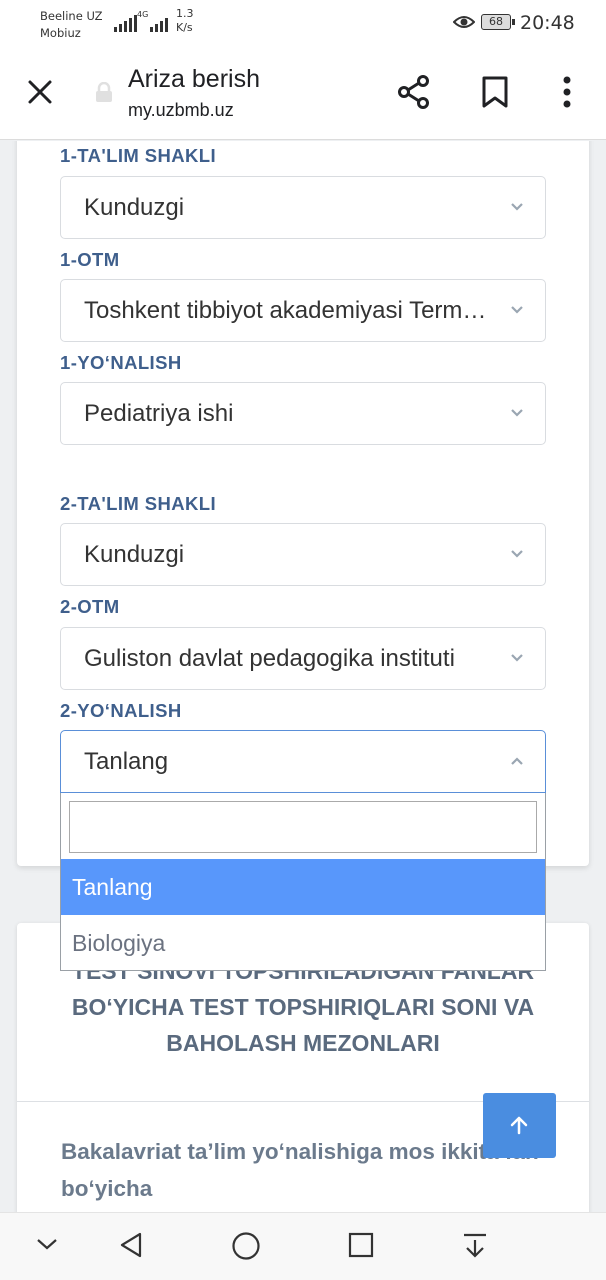 The width and height of the screenshot is (606, 1280). I want to click on speed-unit: K/s, so click(184, 27).